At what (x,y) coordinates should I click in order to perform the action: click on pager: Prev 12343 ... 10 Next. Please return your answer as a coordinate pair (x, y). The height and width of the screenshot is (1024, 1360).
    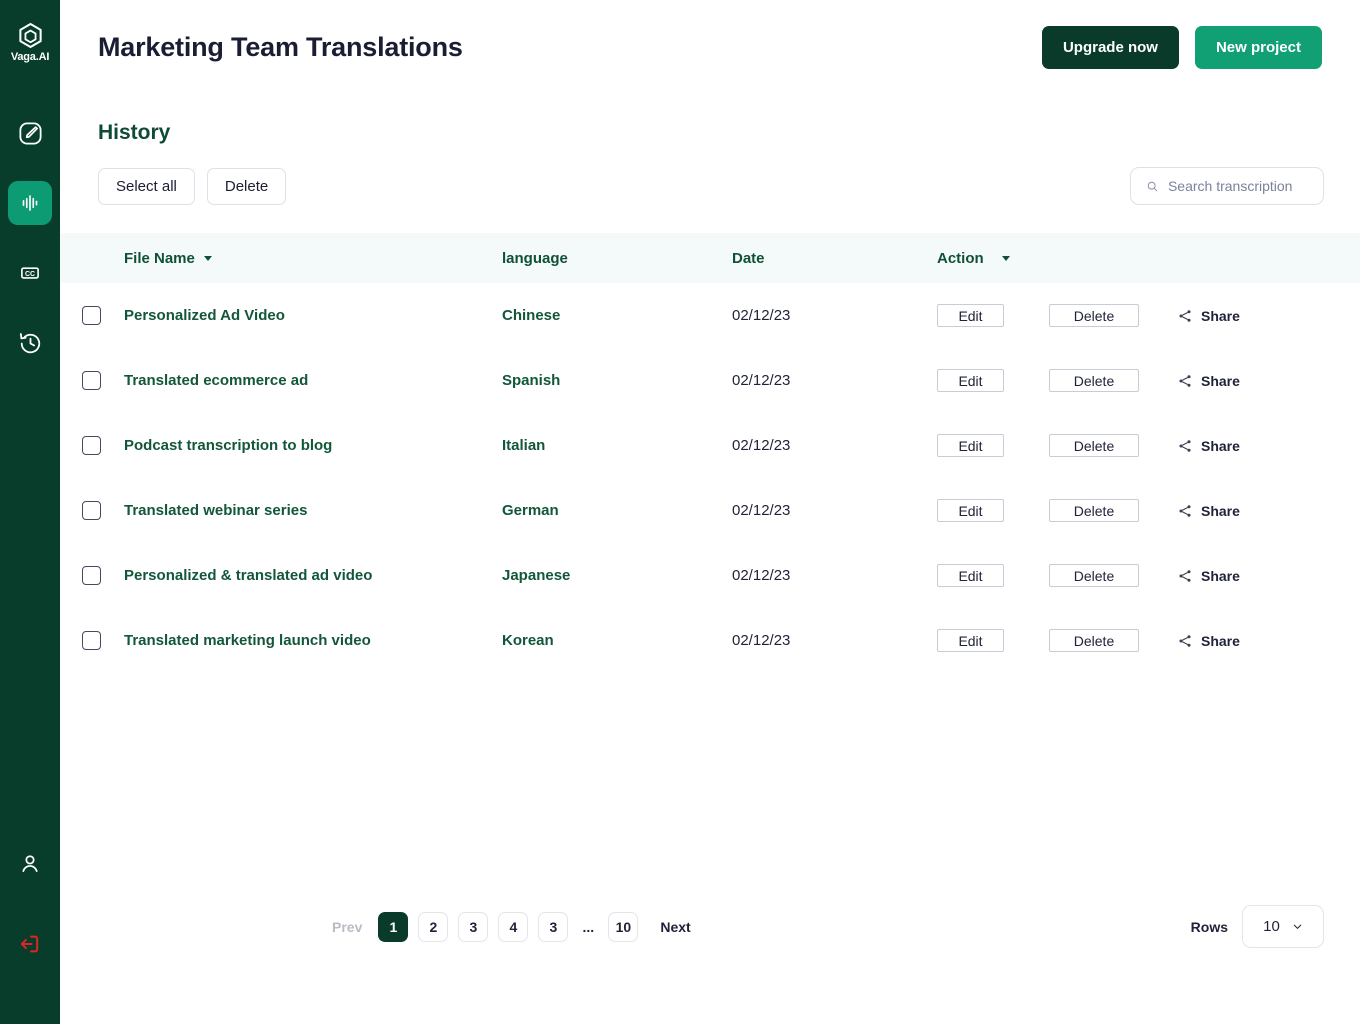
    Looking at the image, I should click on (511, 926).